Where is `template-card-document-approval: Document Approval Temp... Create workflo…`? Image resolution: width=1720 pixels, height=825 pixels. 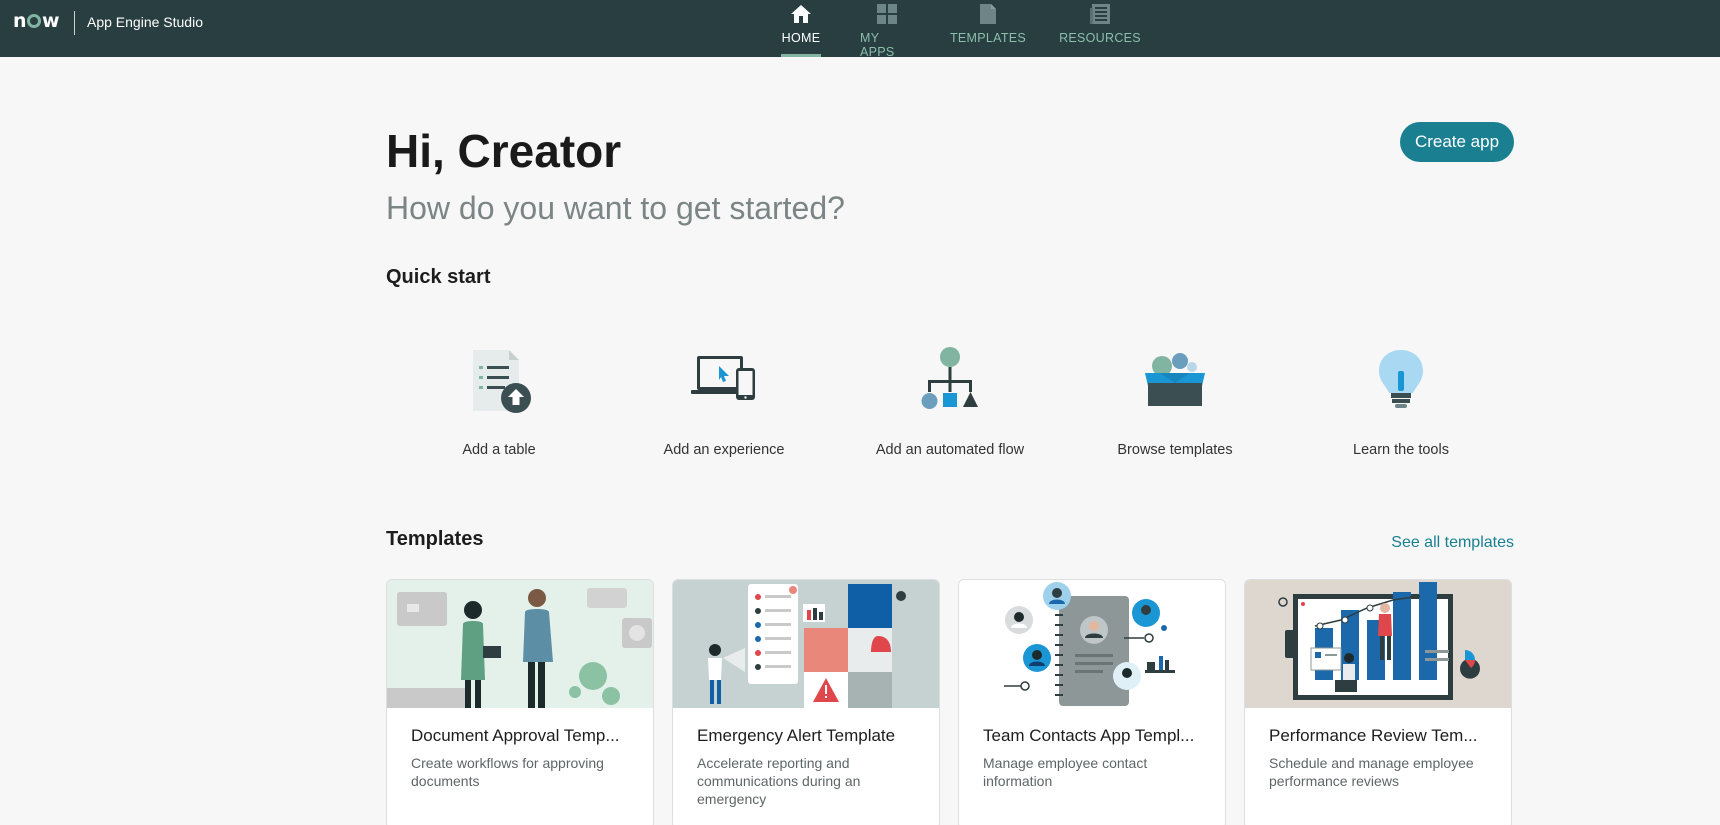 template-card-document-approval: Document Approval Temp... Create workflo… is located at coordinates (520, 702).